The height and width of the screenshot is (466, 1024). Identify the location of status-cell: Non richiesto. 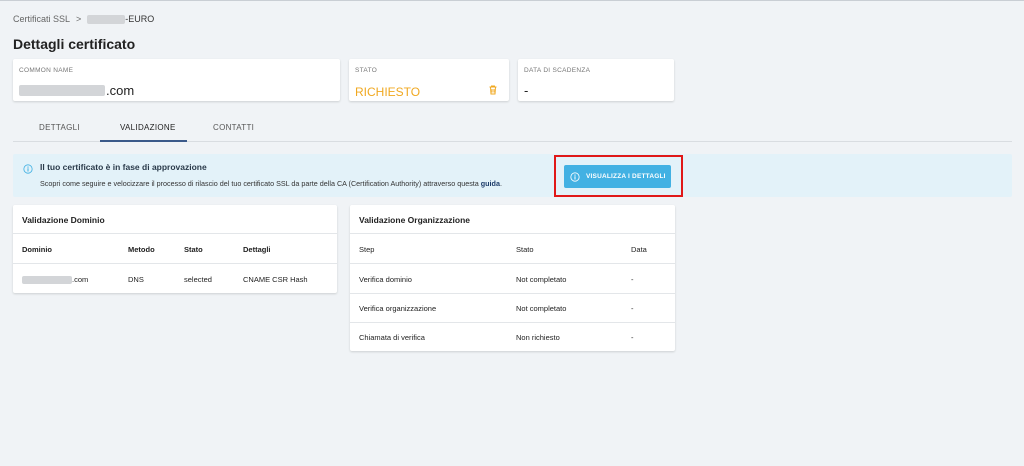
(538, 337).